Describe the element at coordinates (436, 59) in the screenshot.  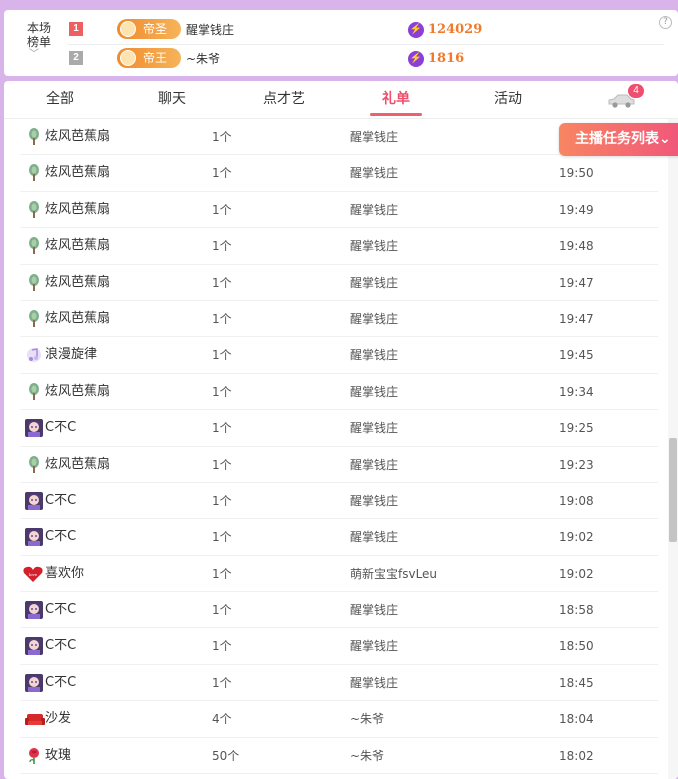
I see `rank-score: ⚡ 1816` at that location.